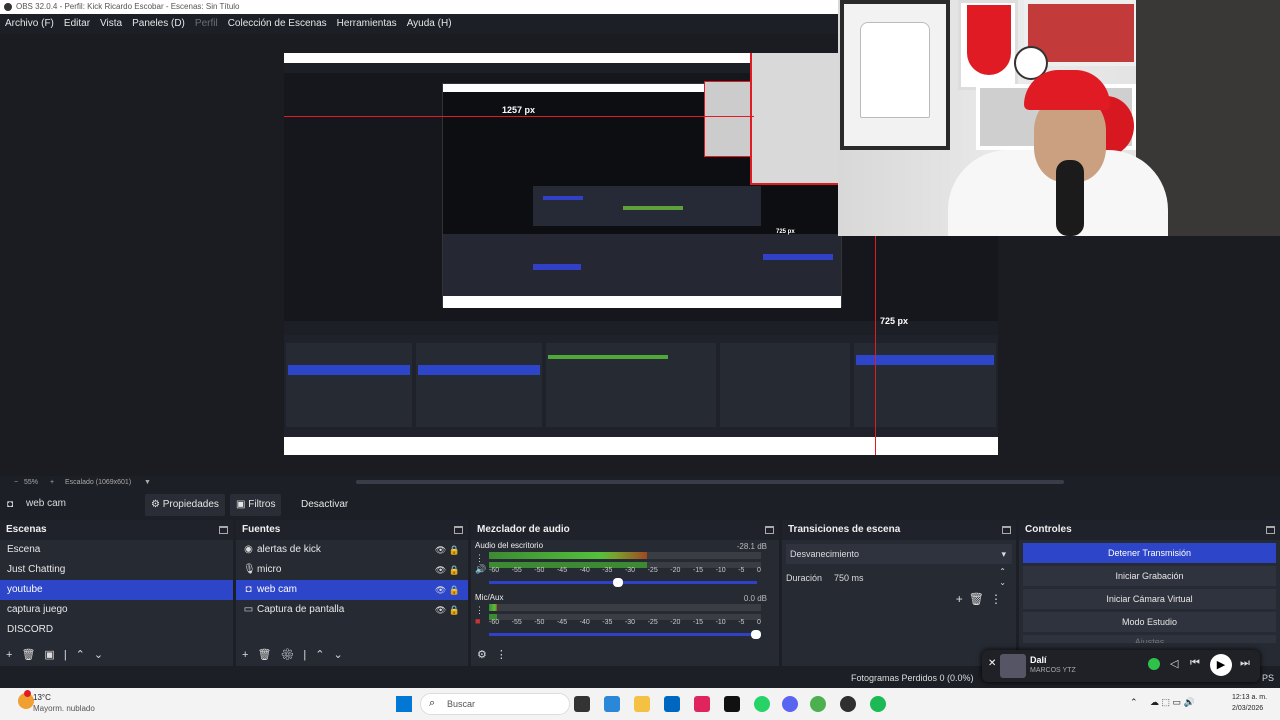 Image resolution: width=1280 pixels, height=720 pixels. What do you see at coordinates (16, 483) in the screenshot?
I see `zoom-minus-icon: −` at bounding box center [16, 483].